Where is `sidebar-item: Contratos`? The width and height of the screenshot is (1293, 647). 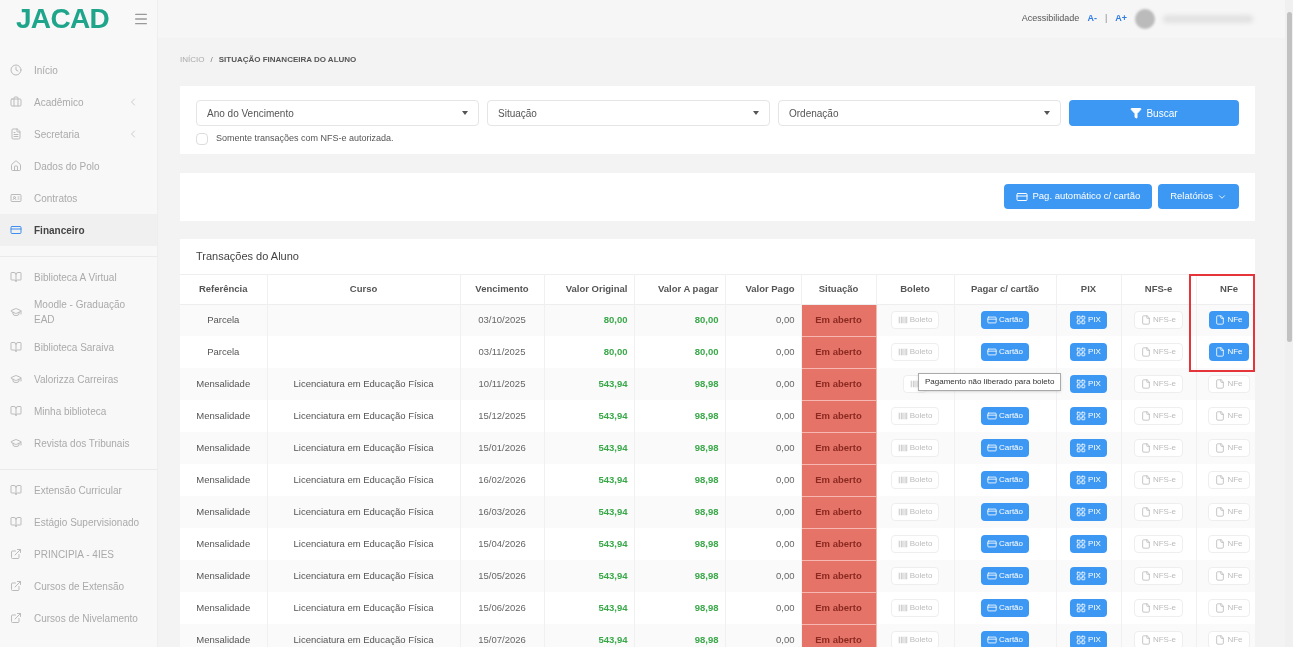 sidebar-item: Contratos is located at coordinates (78, 198).